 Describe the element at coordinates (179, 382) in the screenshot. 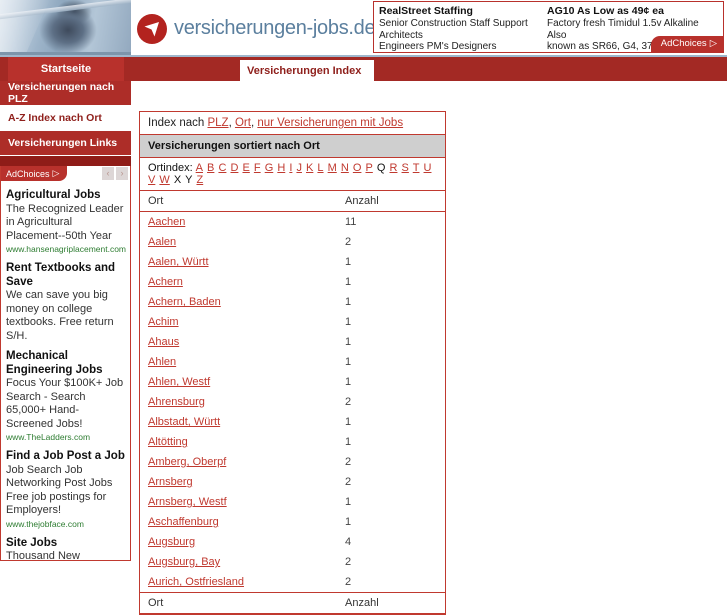

I see `link-ort: Ahlen, Westf` at that location.